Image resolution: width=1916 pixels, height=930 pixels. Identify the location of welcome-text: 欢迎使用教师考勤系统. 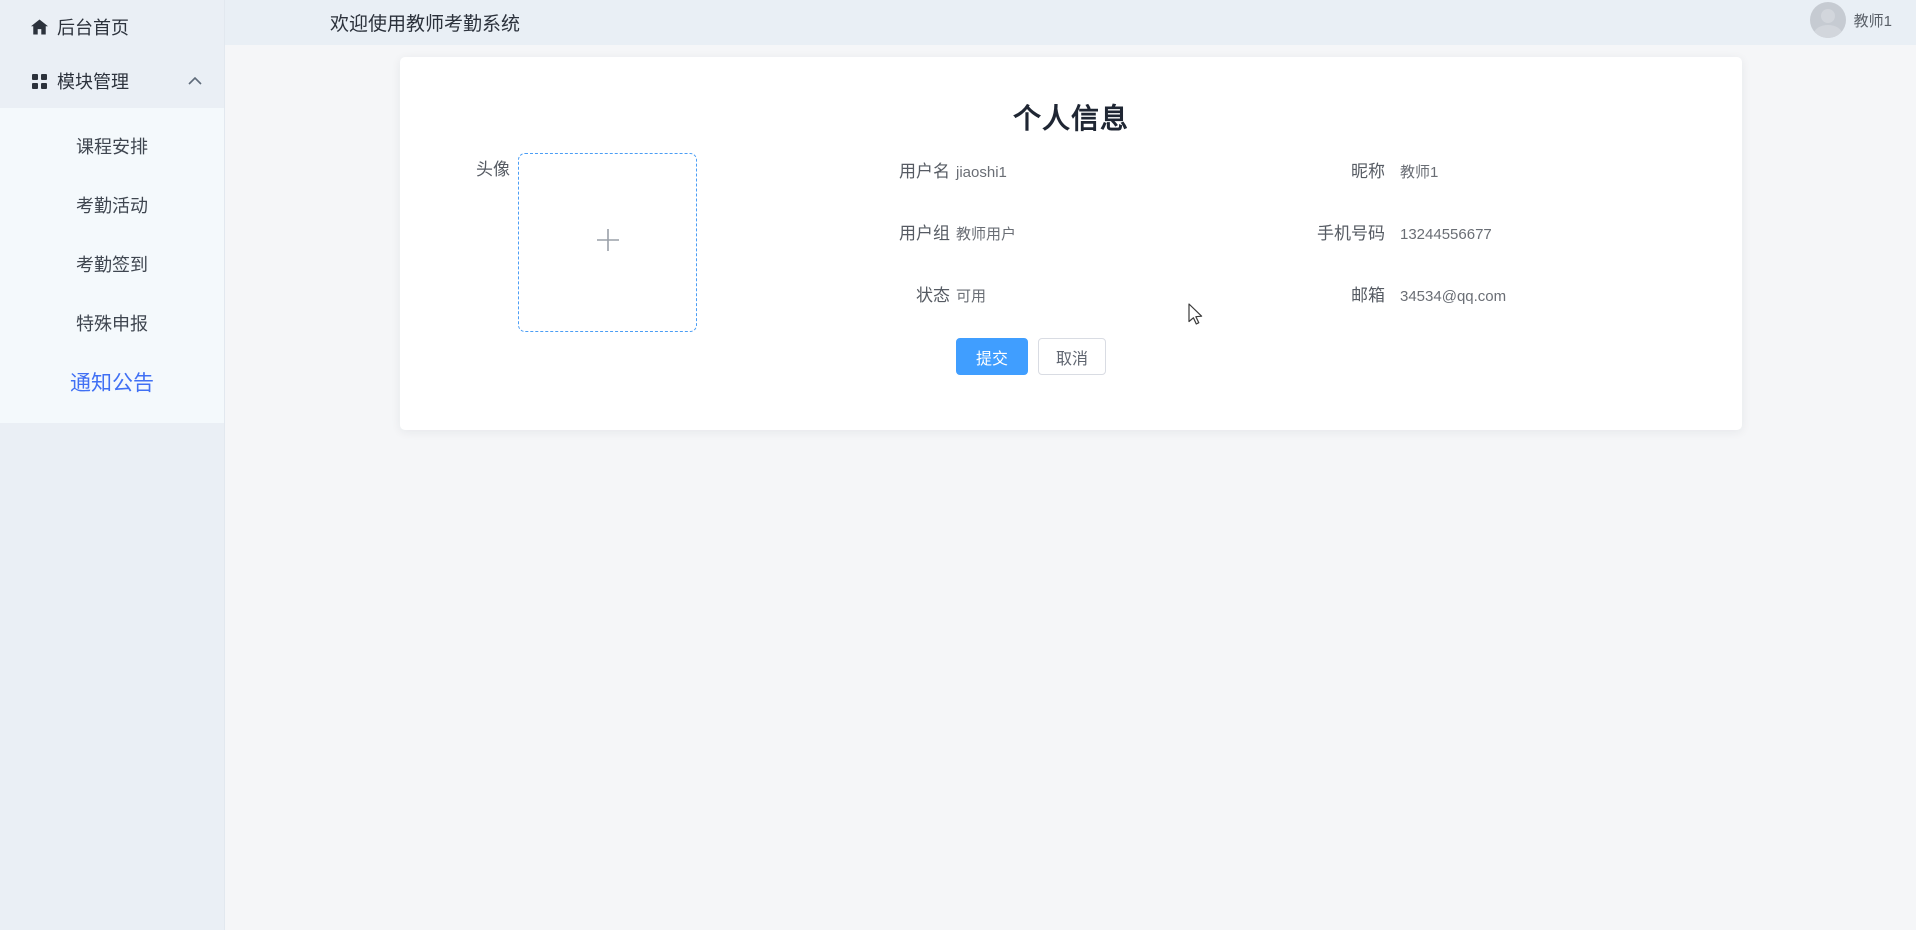
(425, 24).